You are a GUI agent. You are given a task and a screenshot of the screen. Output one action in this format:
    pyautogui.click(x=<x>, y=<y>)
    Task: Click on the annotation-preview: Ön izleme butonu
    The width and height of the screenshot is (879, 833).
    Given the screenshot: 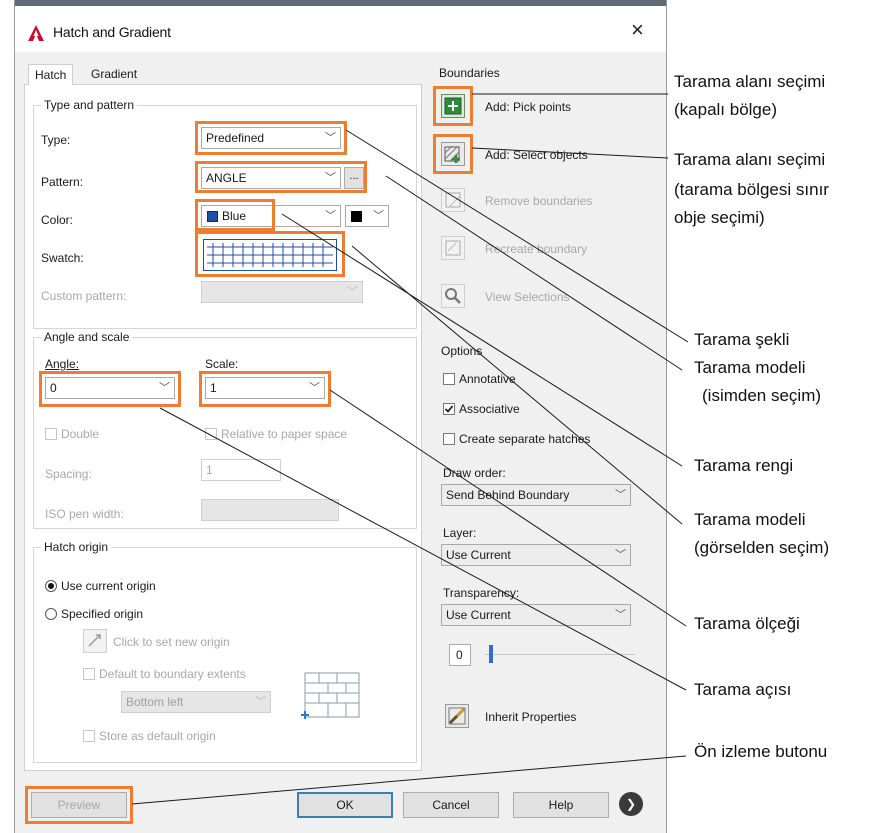 What is the action you would take?
    pyautogui.click(x=761, y=751)
    